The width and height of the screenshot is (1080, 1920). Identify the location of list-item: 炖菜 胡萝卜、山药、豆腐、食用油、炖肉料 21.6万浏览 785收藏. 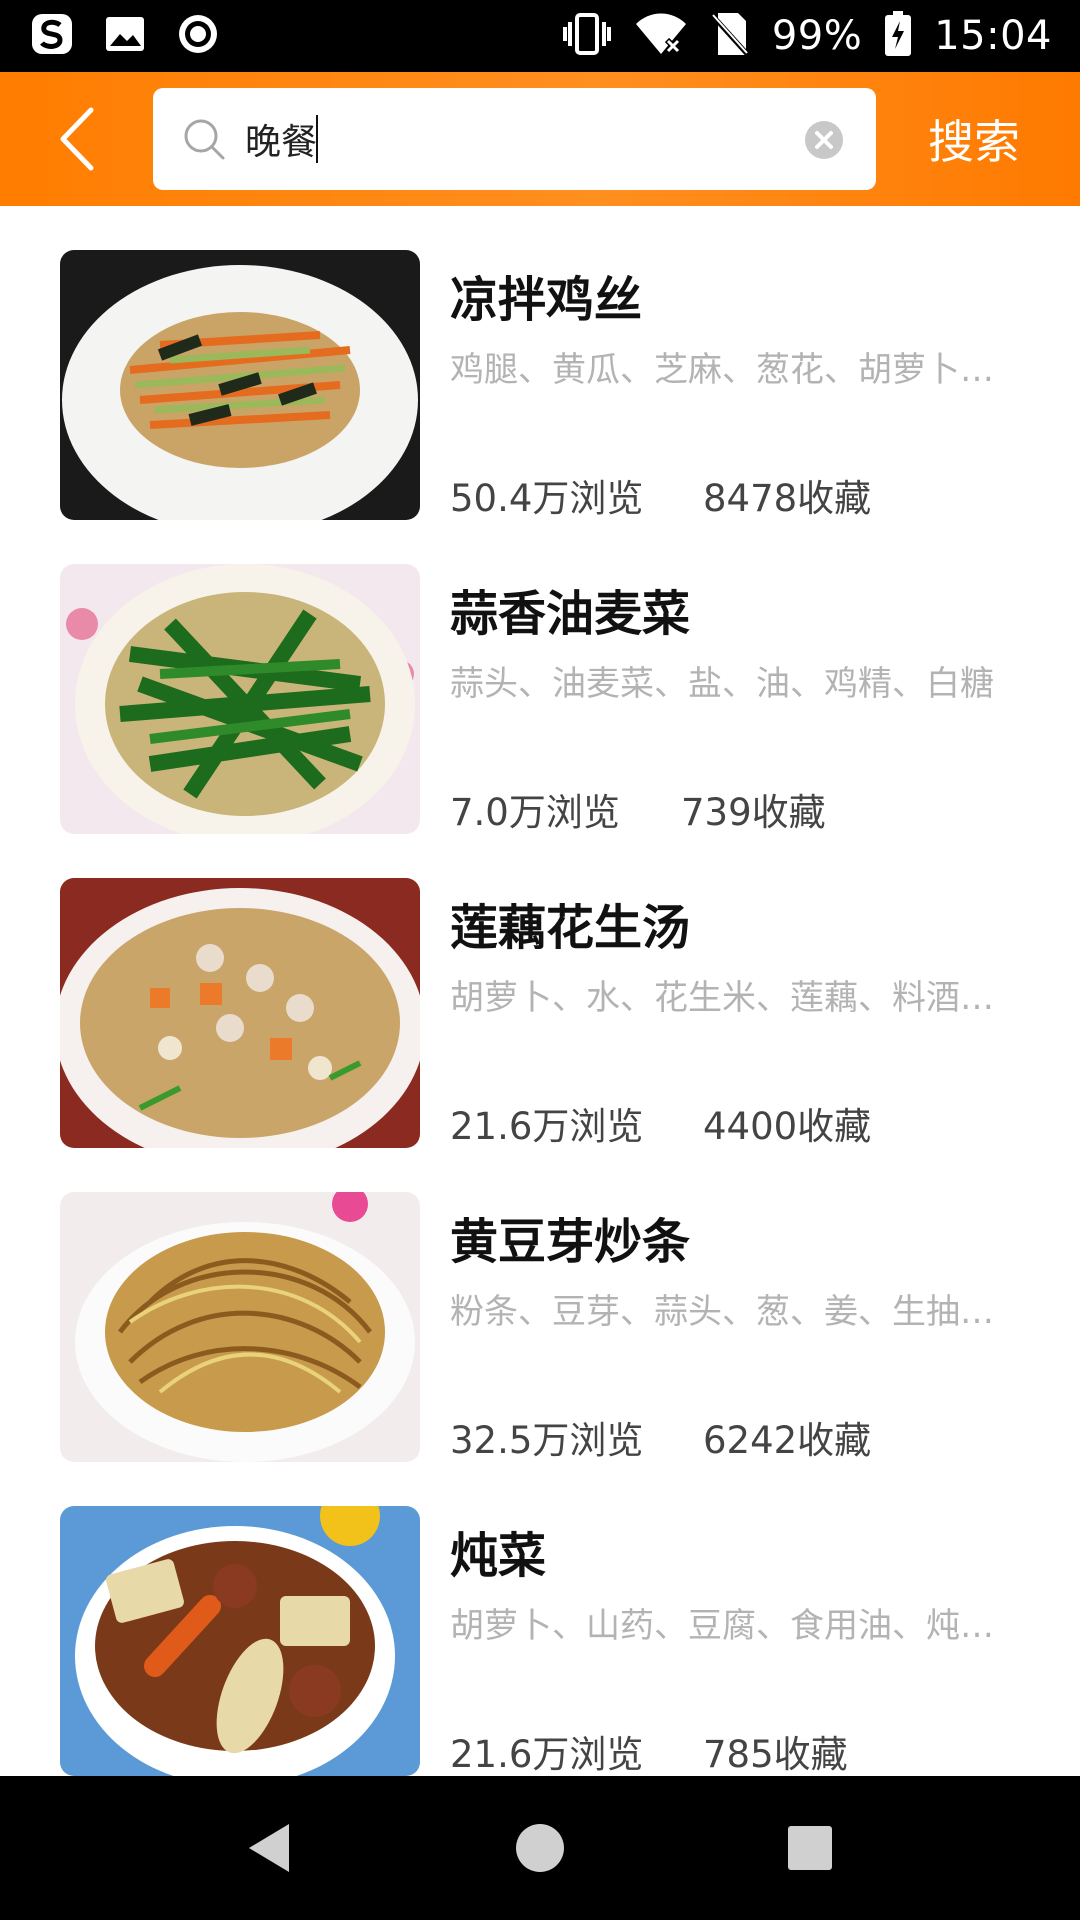
(540, 1641).